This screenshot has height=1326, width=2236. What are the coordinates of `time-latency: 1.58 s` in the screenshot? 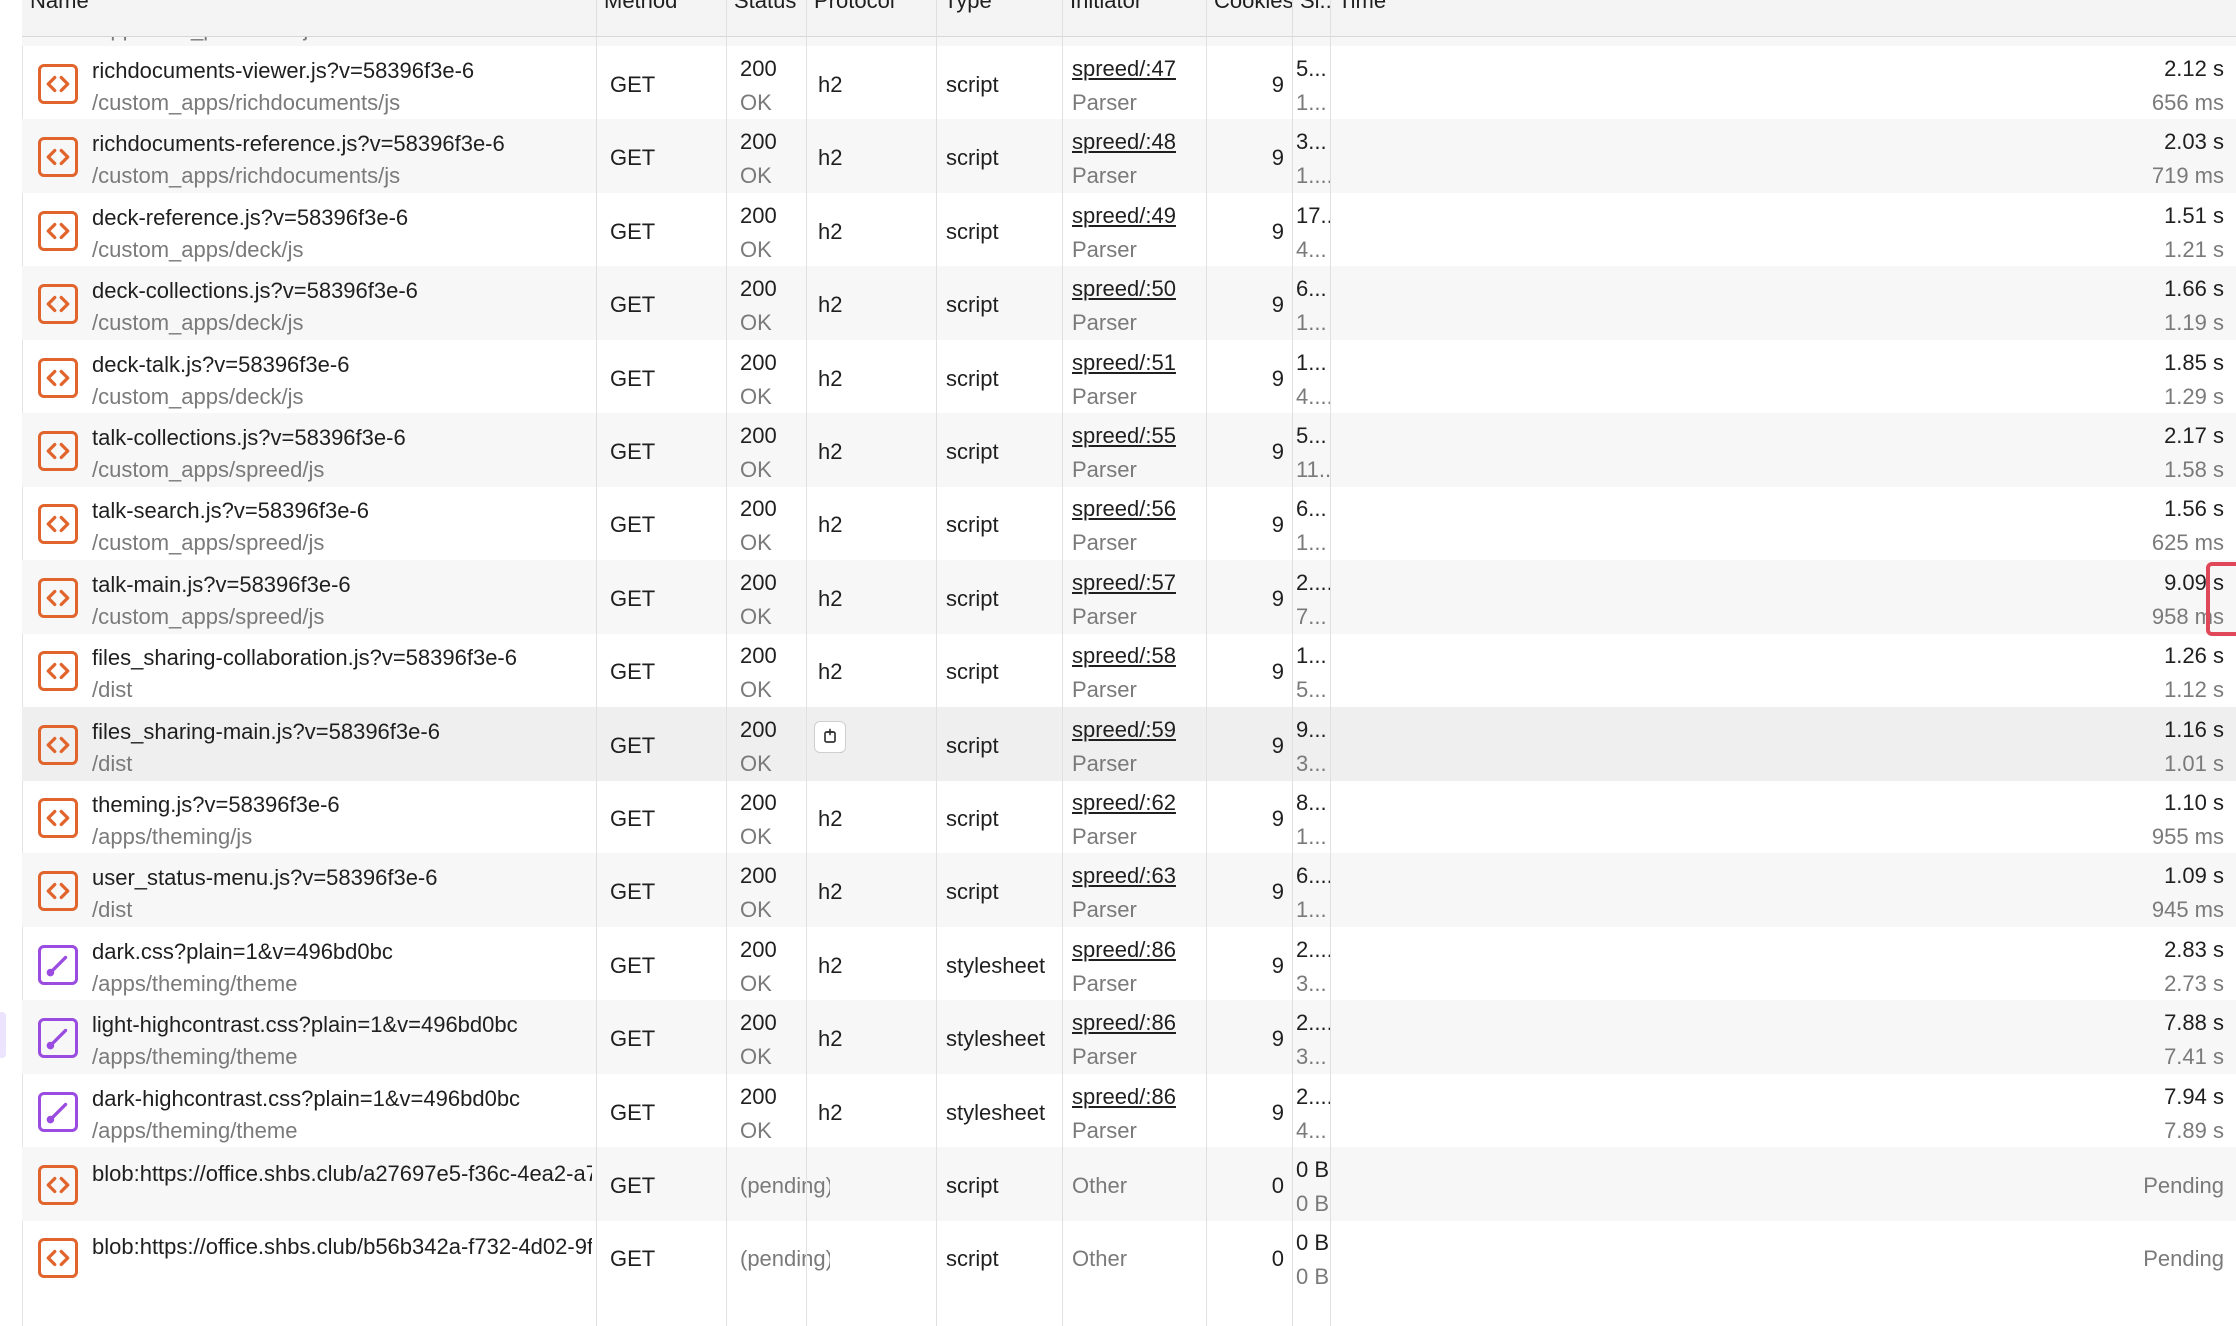 It's located at (2194, 469).